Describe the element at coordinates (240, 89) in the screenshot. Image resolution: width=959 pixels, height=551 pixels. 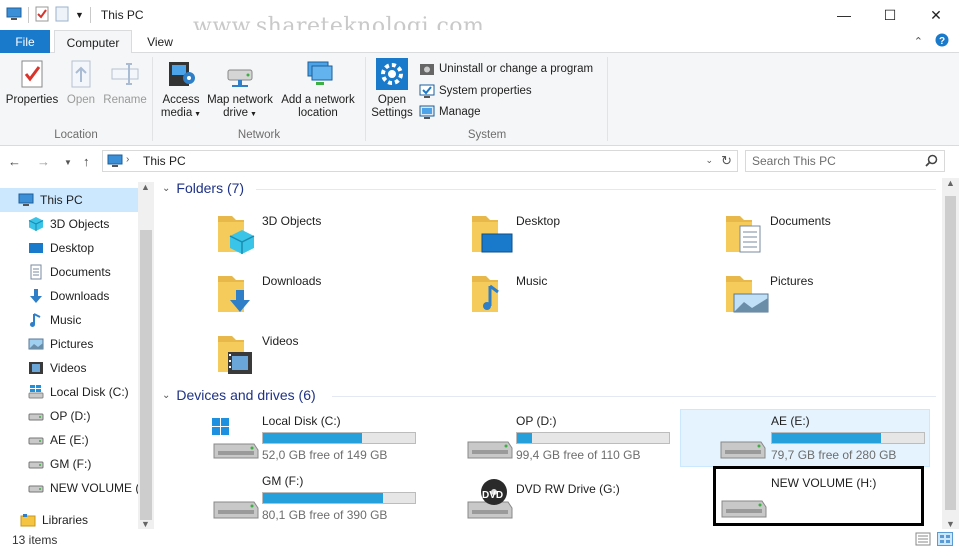
I see `map-network-drive-button: Map network drive ▼` at that location.